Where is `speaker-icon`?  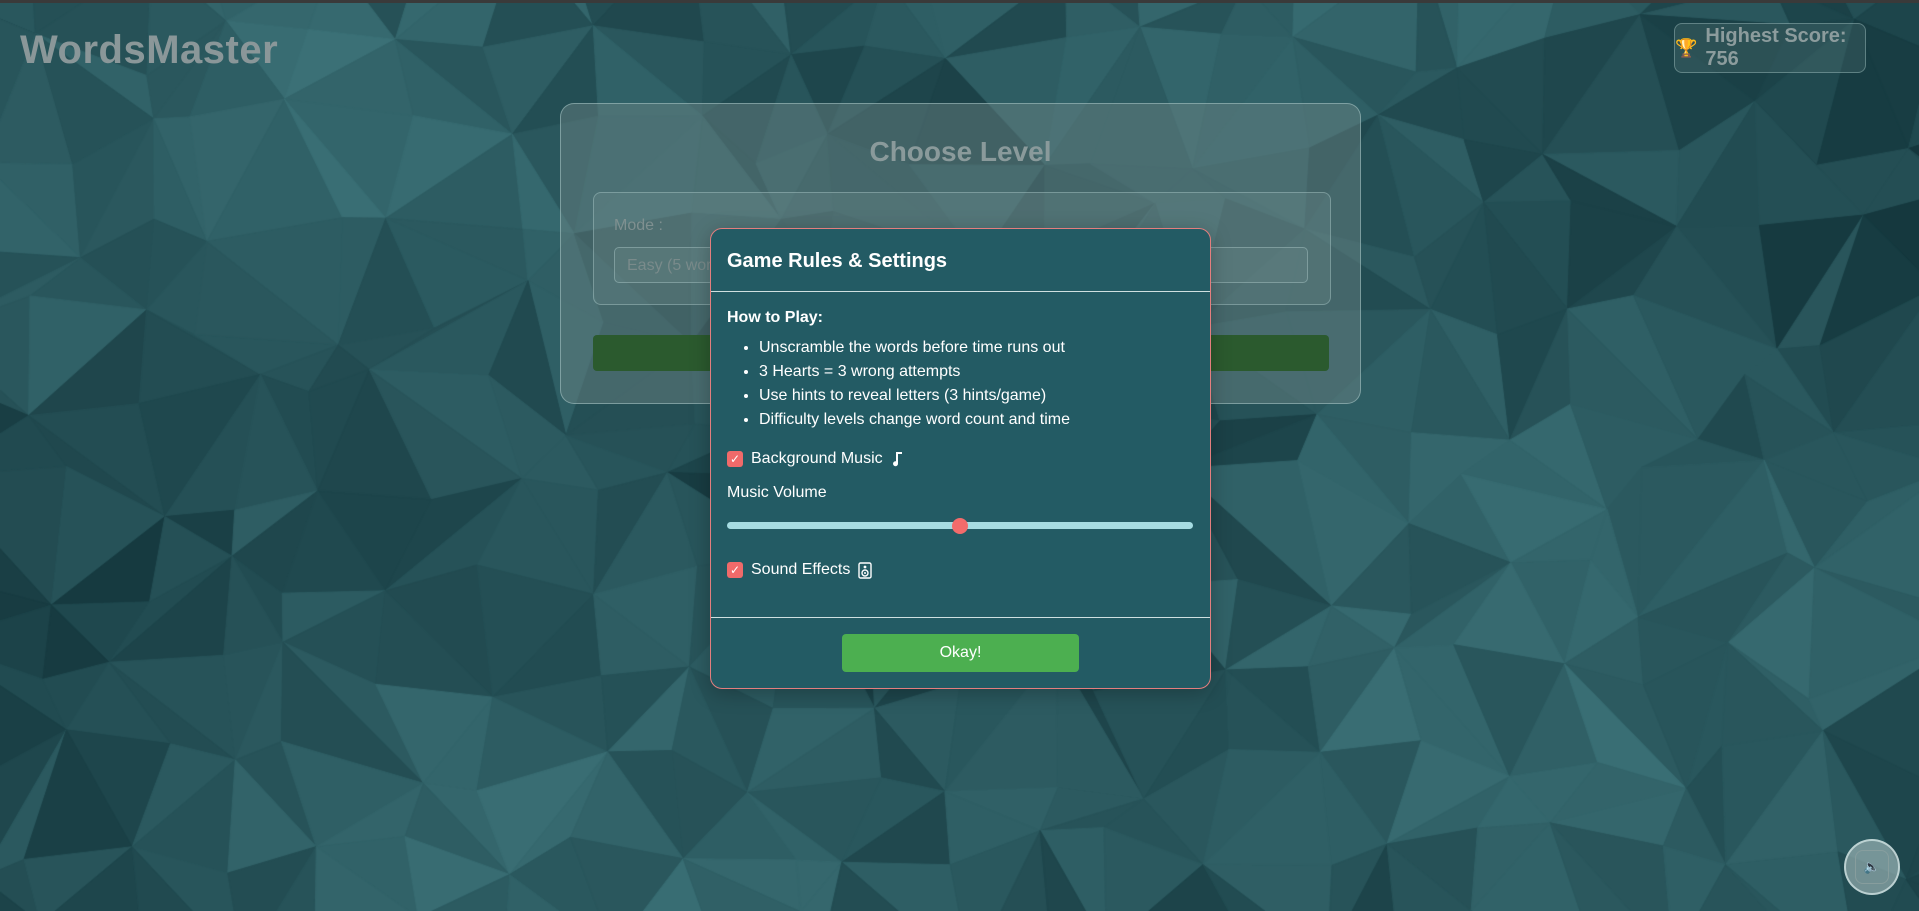
speaker-icon is located at coordinates (865, 570).